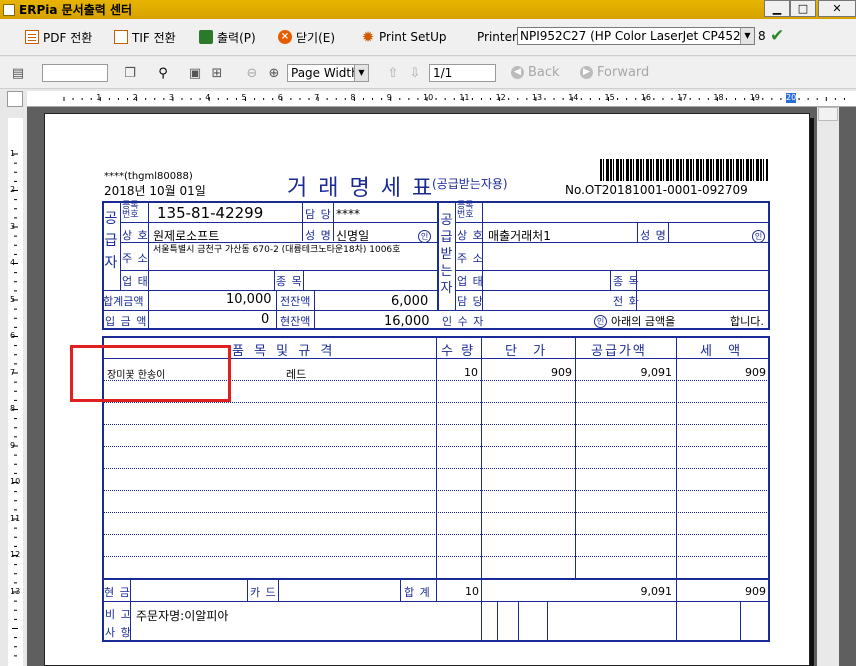 The width and height of the screenshot is (856, 666). I want to click on sum-label: 합 계, so click(417, 592).